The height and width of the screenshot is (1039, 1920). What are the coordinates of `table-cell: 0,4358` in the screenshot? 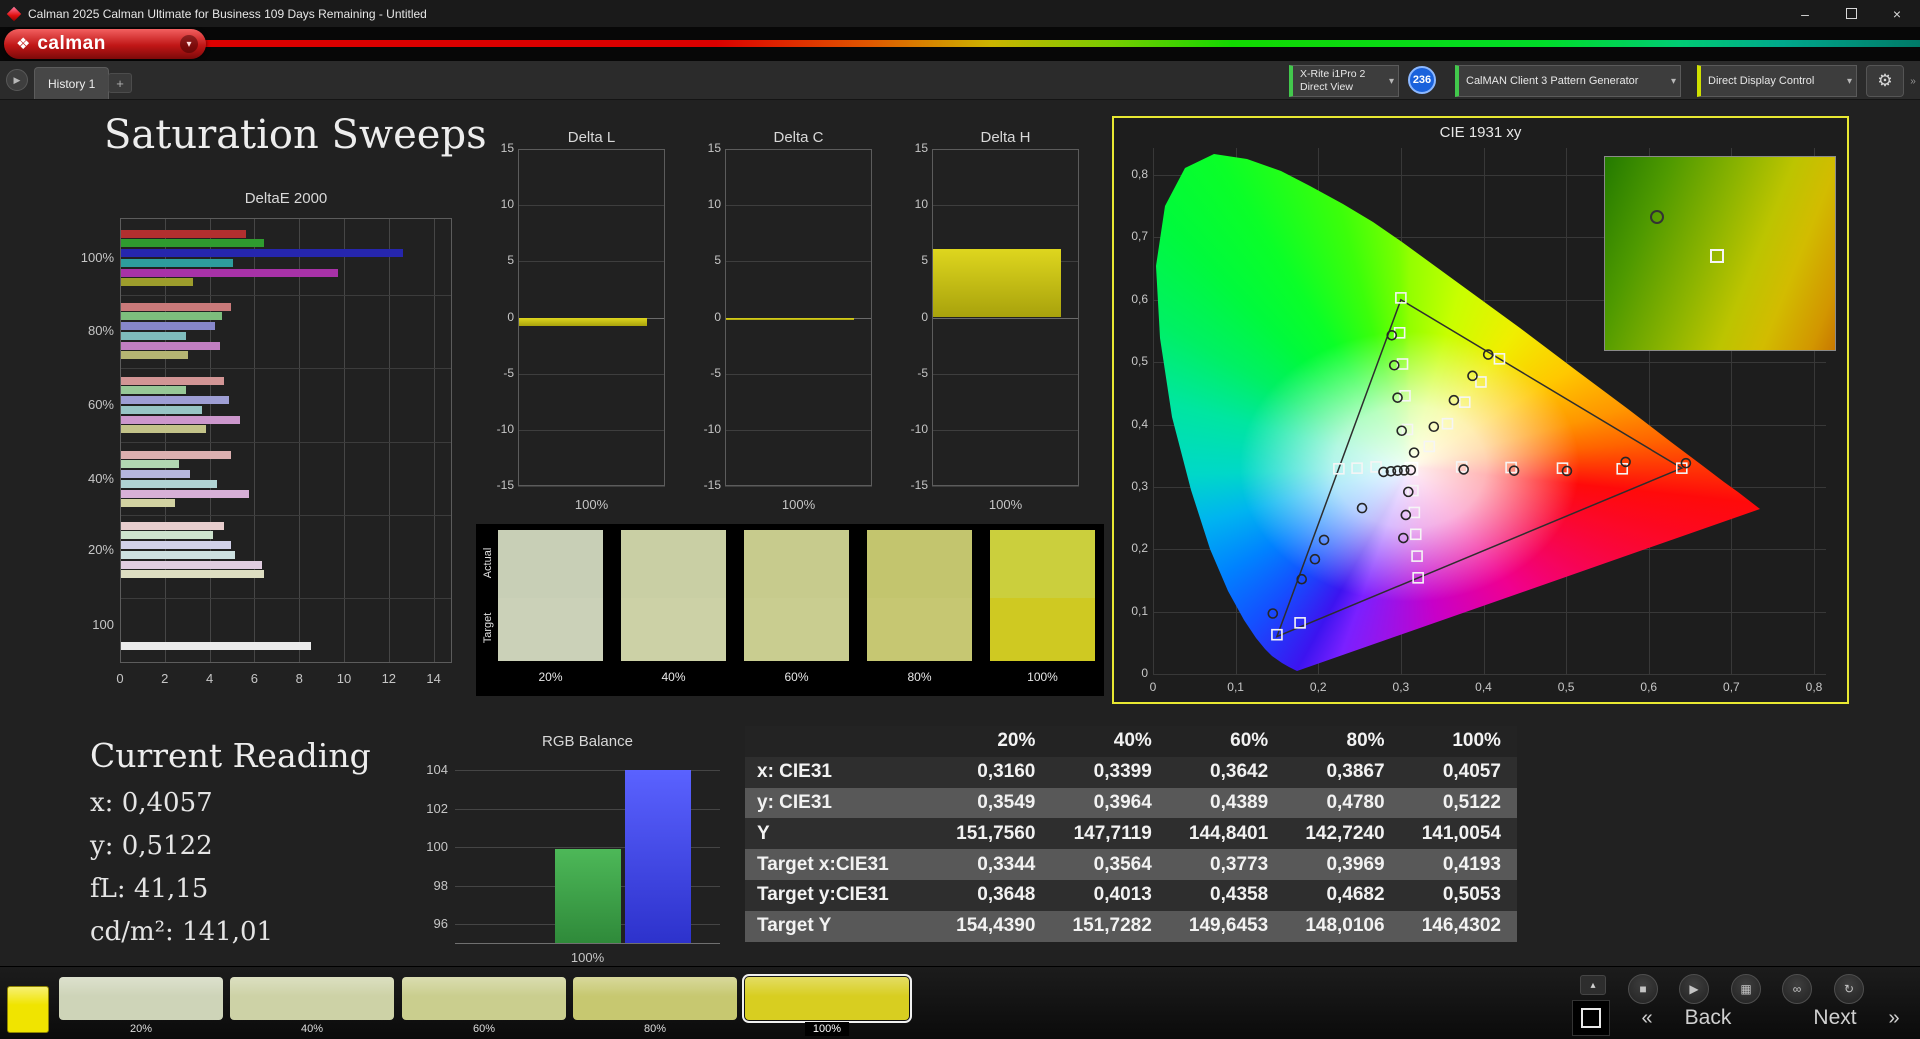 It's located at (1226, 895).